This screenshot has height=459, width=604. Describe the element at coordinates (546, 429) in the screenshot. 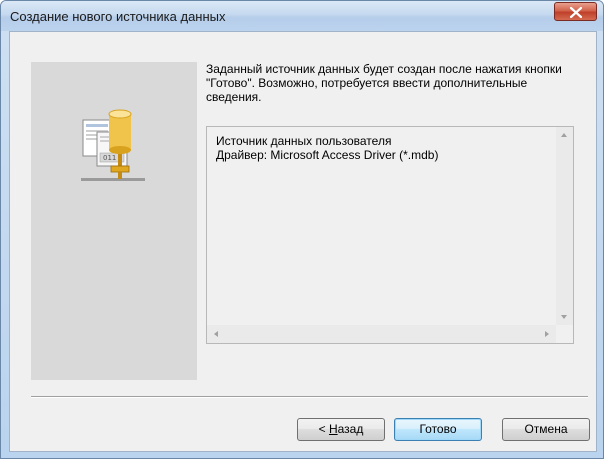

I see `cancel-button: Отмена` at that location.